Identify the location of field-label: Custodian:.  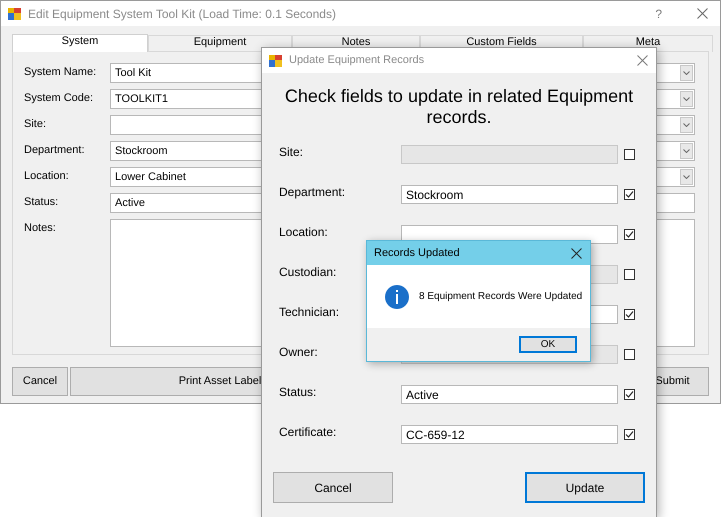
(308, 272).